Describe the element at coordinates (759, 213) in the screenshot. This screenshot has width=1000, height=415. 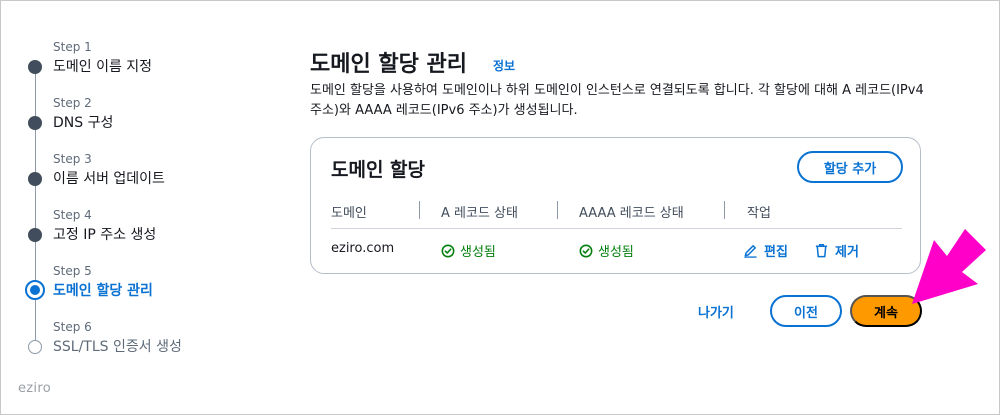
I see `column-header-actions: 작업` at that location.